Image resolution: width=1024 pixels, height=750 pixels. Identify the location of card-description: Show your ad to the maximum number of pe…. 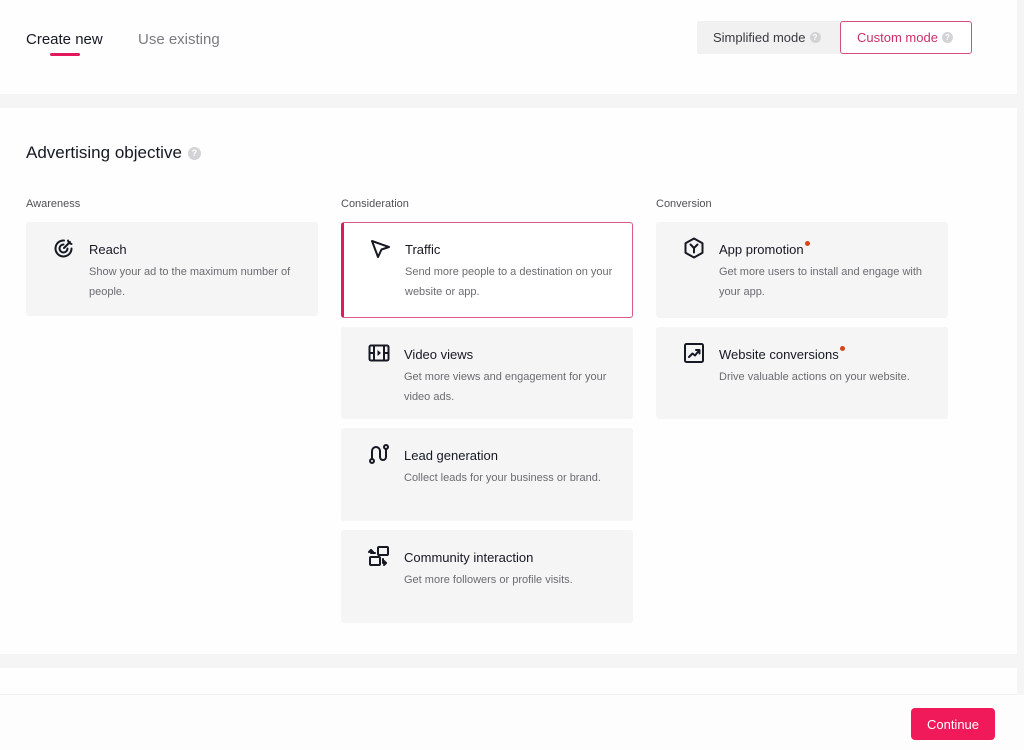
(190, 282).